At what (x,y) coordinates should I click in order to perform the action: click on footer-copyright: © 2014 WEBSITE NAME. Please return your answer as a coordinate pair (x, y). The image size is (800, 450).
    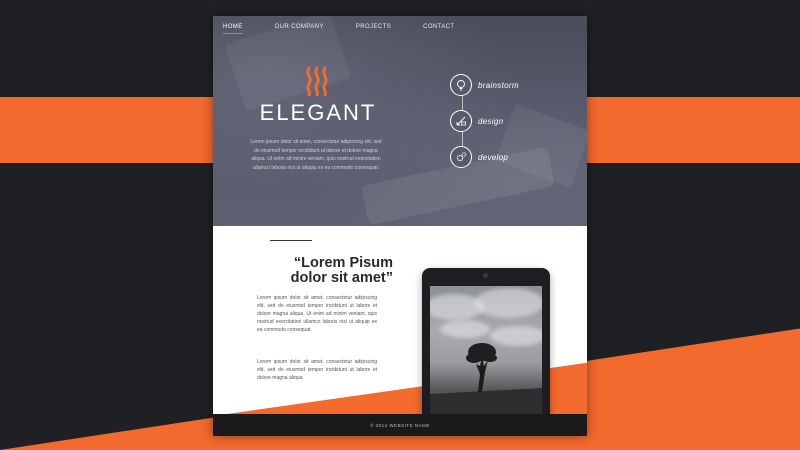
    Looking at the image, I should click on (400, 425).